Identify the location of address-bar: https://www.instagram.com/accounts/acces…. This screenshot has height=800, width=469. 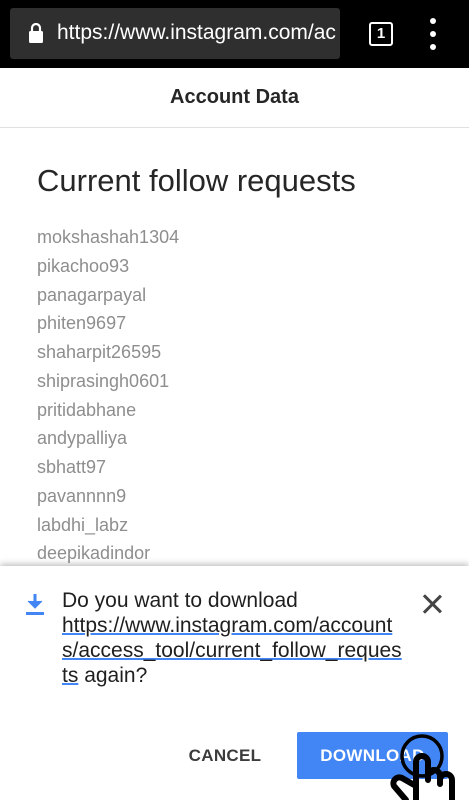
(175, 33).